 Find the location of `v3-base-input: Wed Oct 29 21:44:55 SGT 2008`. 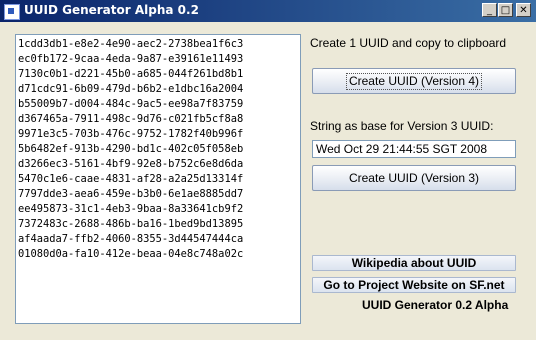

v3-base-input: Wed Oct 29 21:44:55 SGT 2008 is located at coordinates (414, 149).